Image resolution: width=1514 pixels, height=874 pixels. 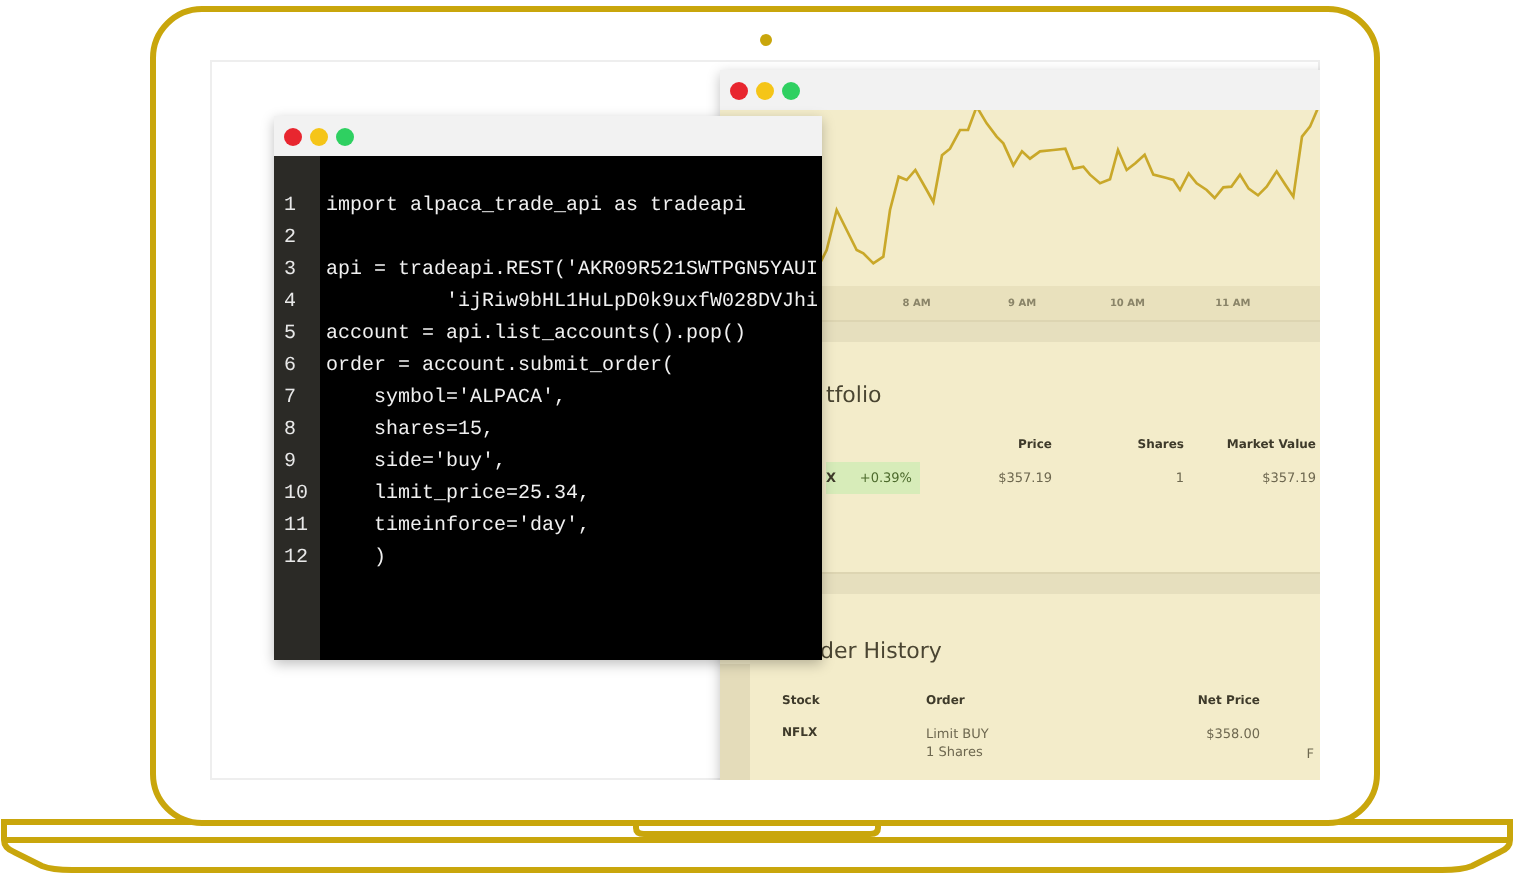 I want to click on line-number: 10, so click(x=295, y=494).